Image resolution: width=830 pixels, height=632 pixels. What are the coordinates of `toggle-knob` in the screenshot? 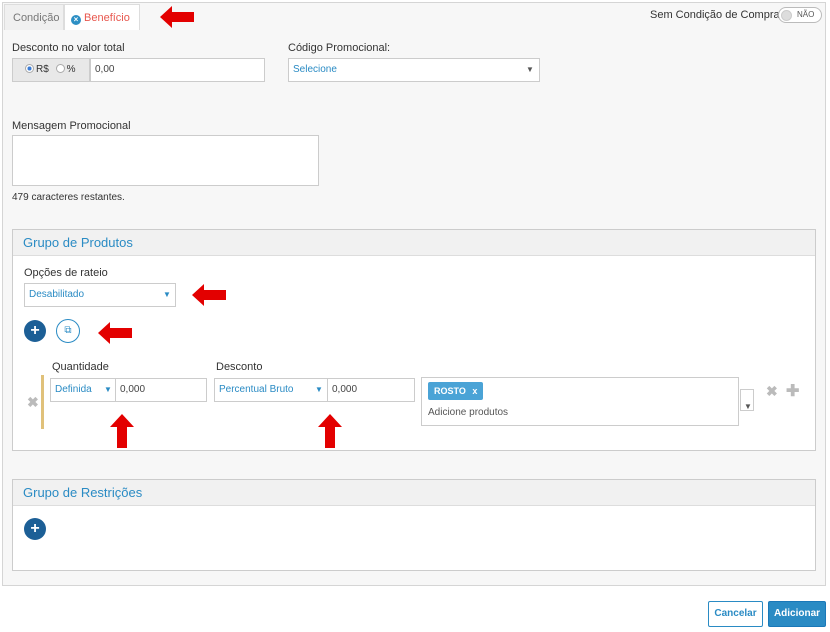 It's located at (786, 15).